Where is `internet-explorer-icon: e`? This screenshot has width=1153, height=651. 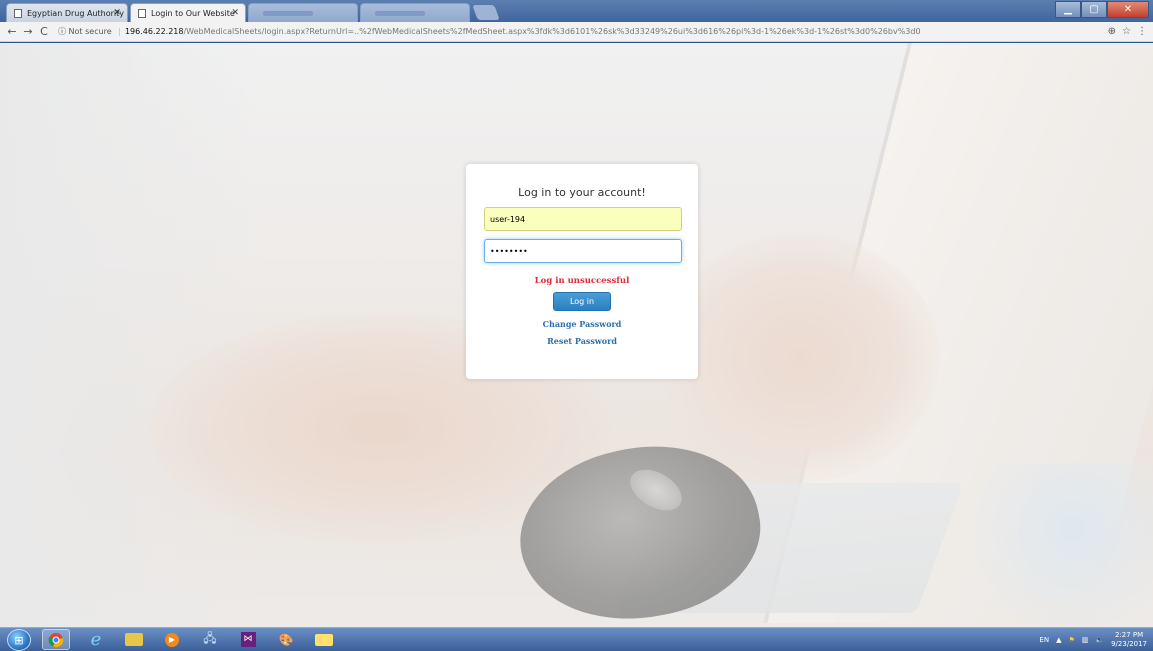
internet-explorer-icon: e is located at coordinates (96, 639).